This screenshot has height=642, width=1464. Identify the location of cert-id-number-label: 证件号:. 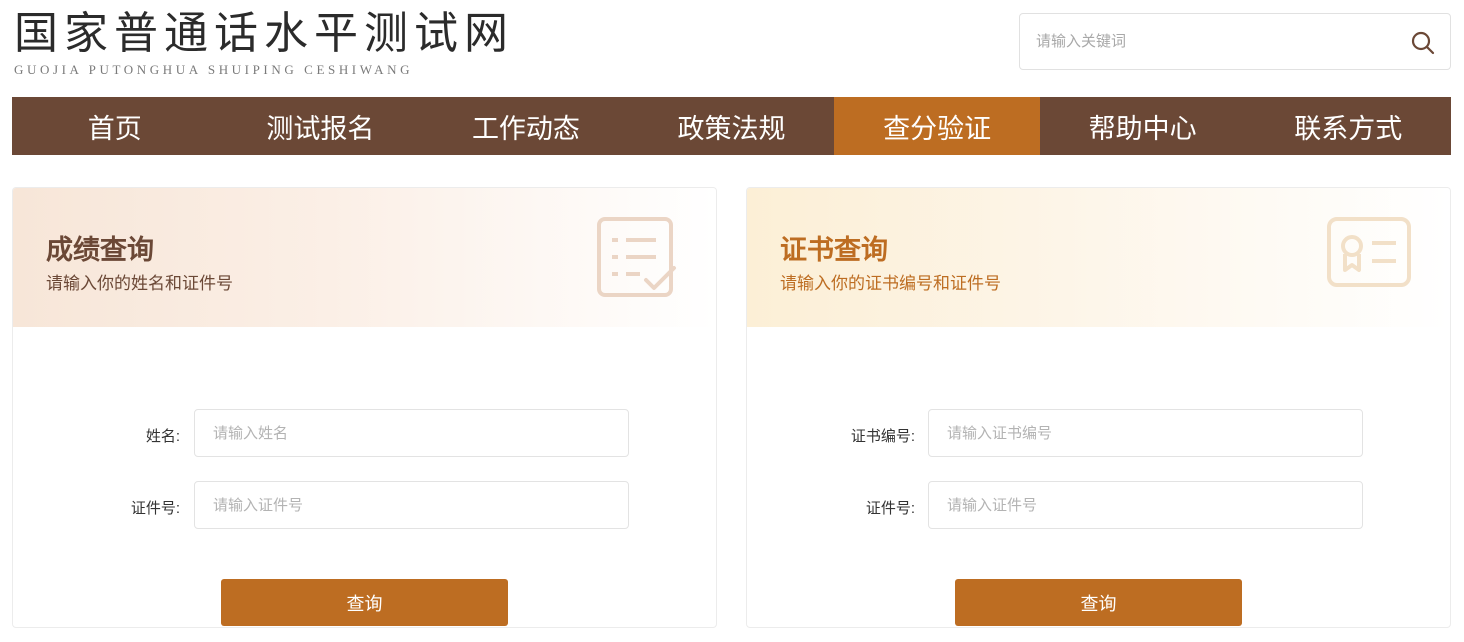
(890, 508).